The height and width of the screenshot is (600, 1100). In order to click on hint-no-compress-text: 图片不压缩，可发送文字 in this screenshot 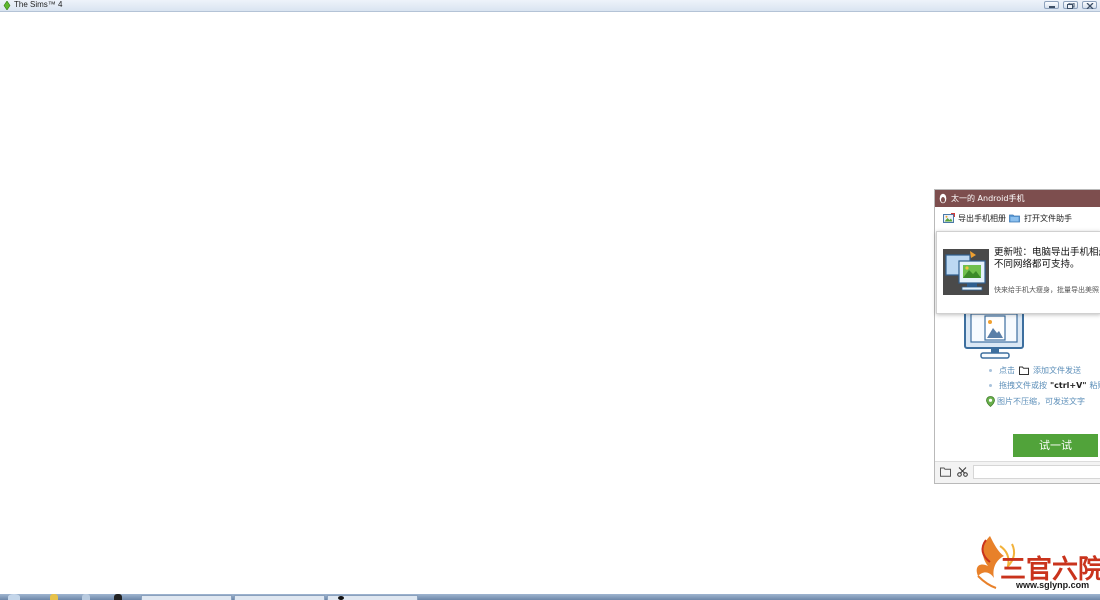, I will do `click(1041, 401)`.